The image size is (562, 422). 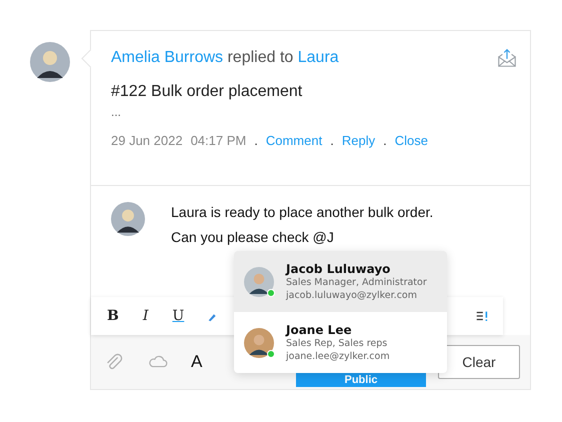 What do you see at coordinates (178, 316) in the screenshot?
I see `underline-button: U` at bounding box center [178, 316].